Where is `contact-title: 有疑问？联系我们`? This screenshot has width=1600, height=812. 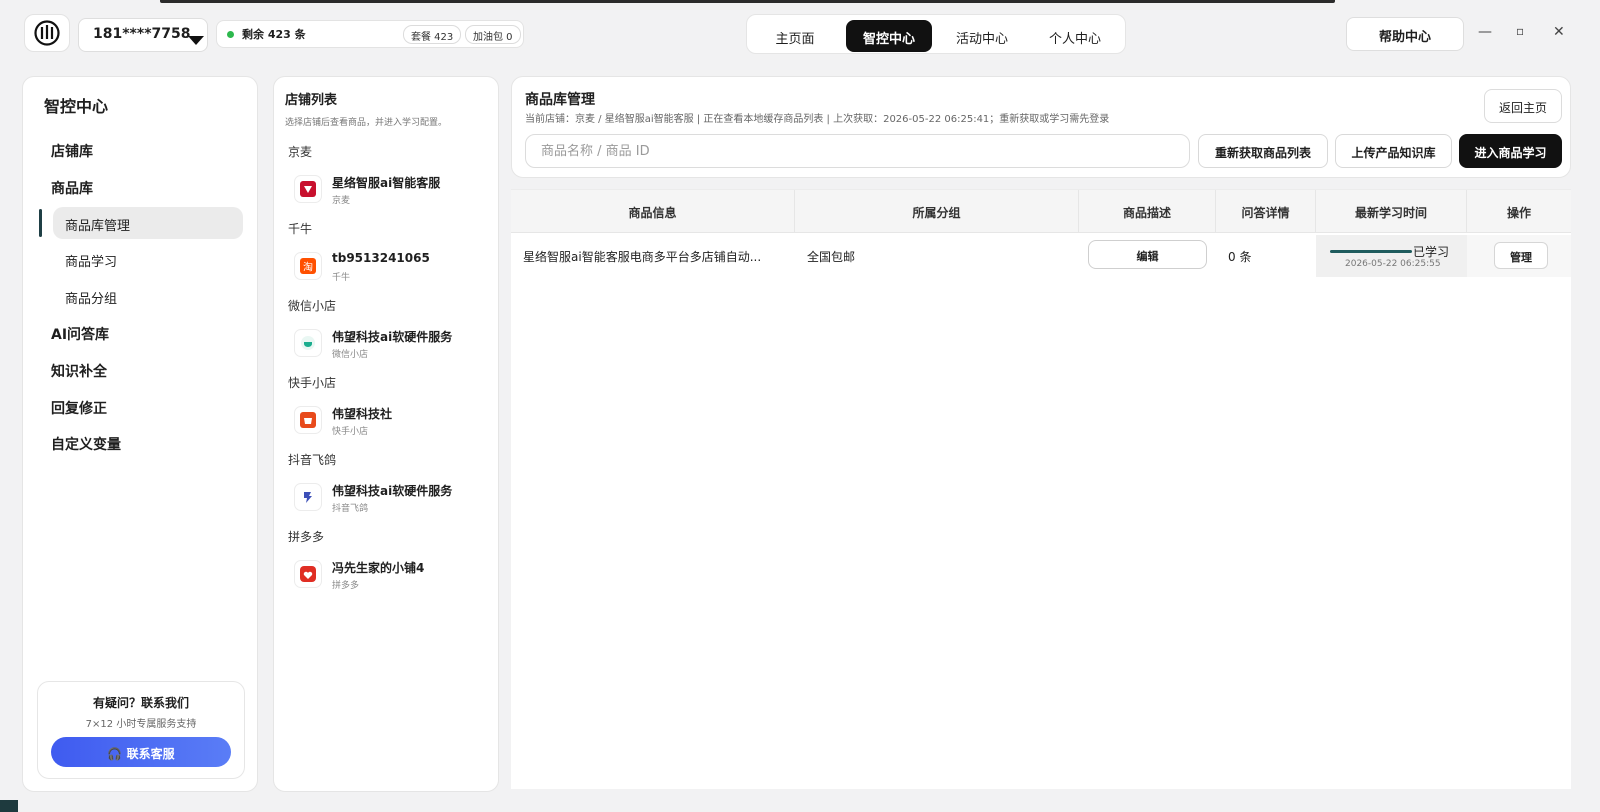
contact-title: 有疑问？联系我们 is located at coordinates (140, 703).